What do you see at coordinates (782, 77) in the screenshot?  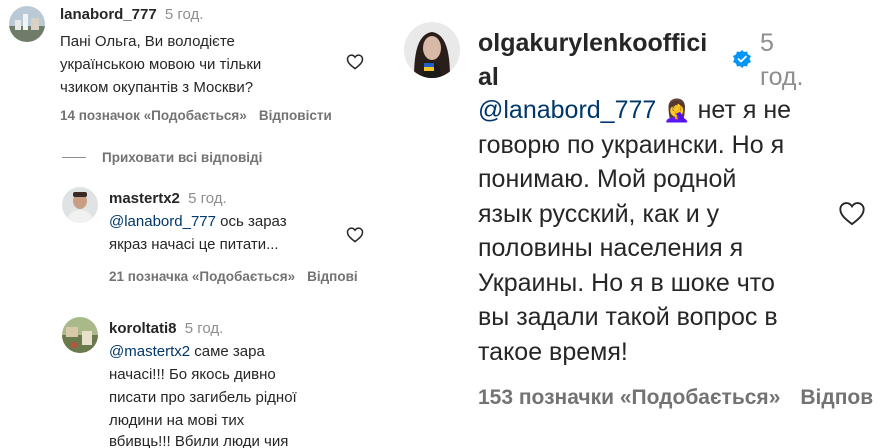 I see `comment-time-line2: год.` at bounding box center [782, 77].